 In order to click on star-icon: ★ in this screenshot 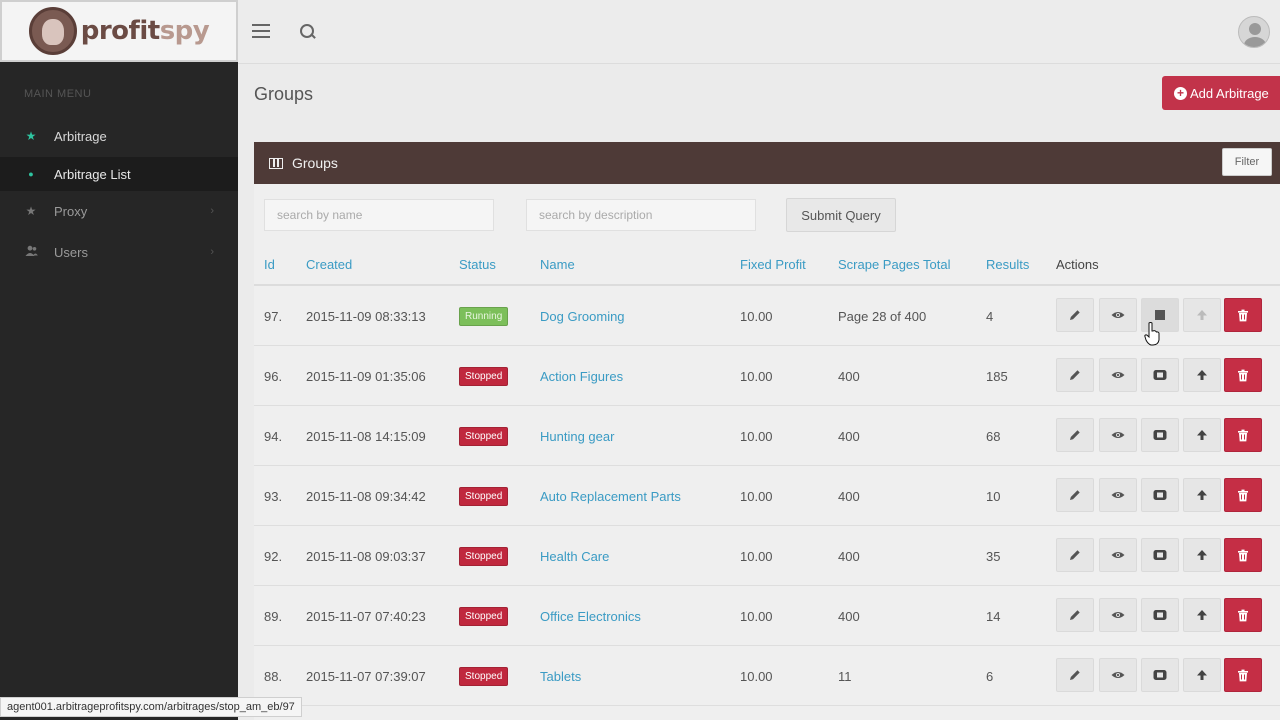, I will do `click(31, 136)`.